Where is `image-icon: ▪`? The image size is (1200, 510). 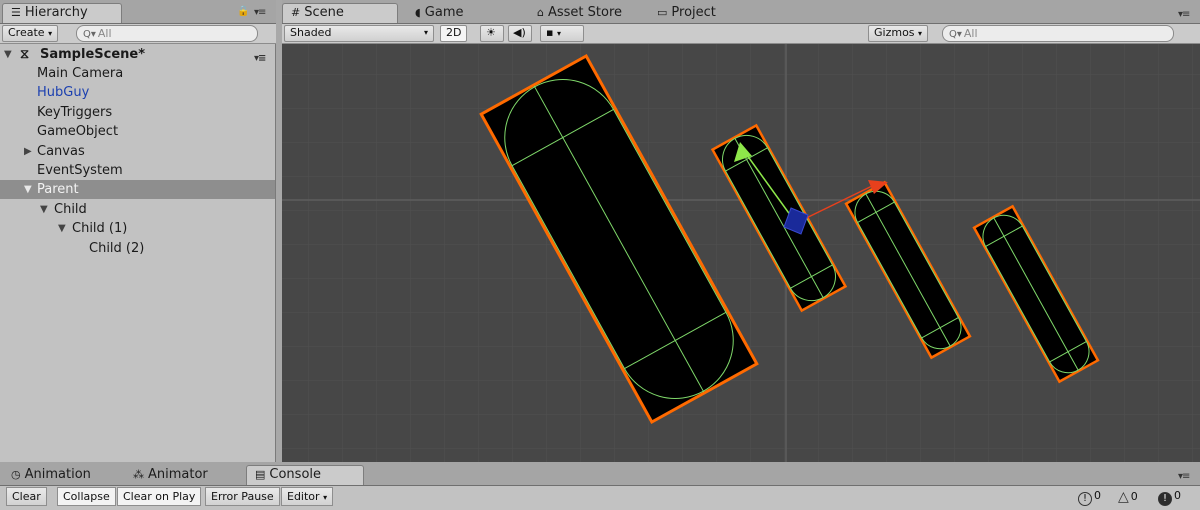 image-icon: ▪ is located at coordinates (550, 32).